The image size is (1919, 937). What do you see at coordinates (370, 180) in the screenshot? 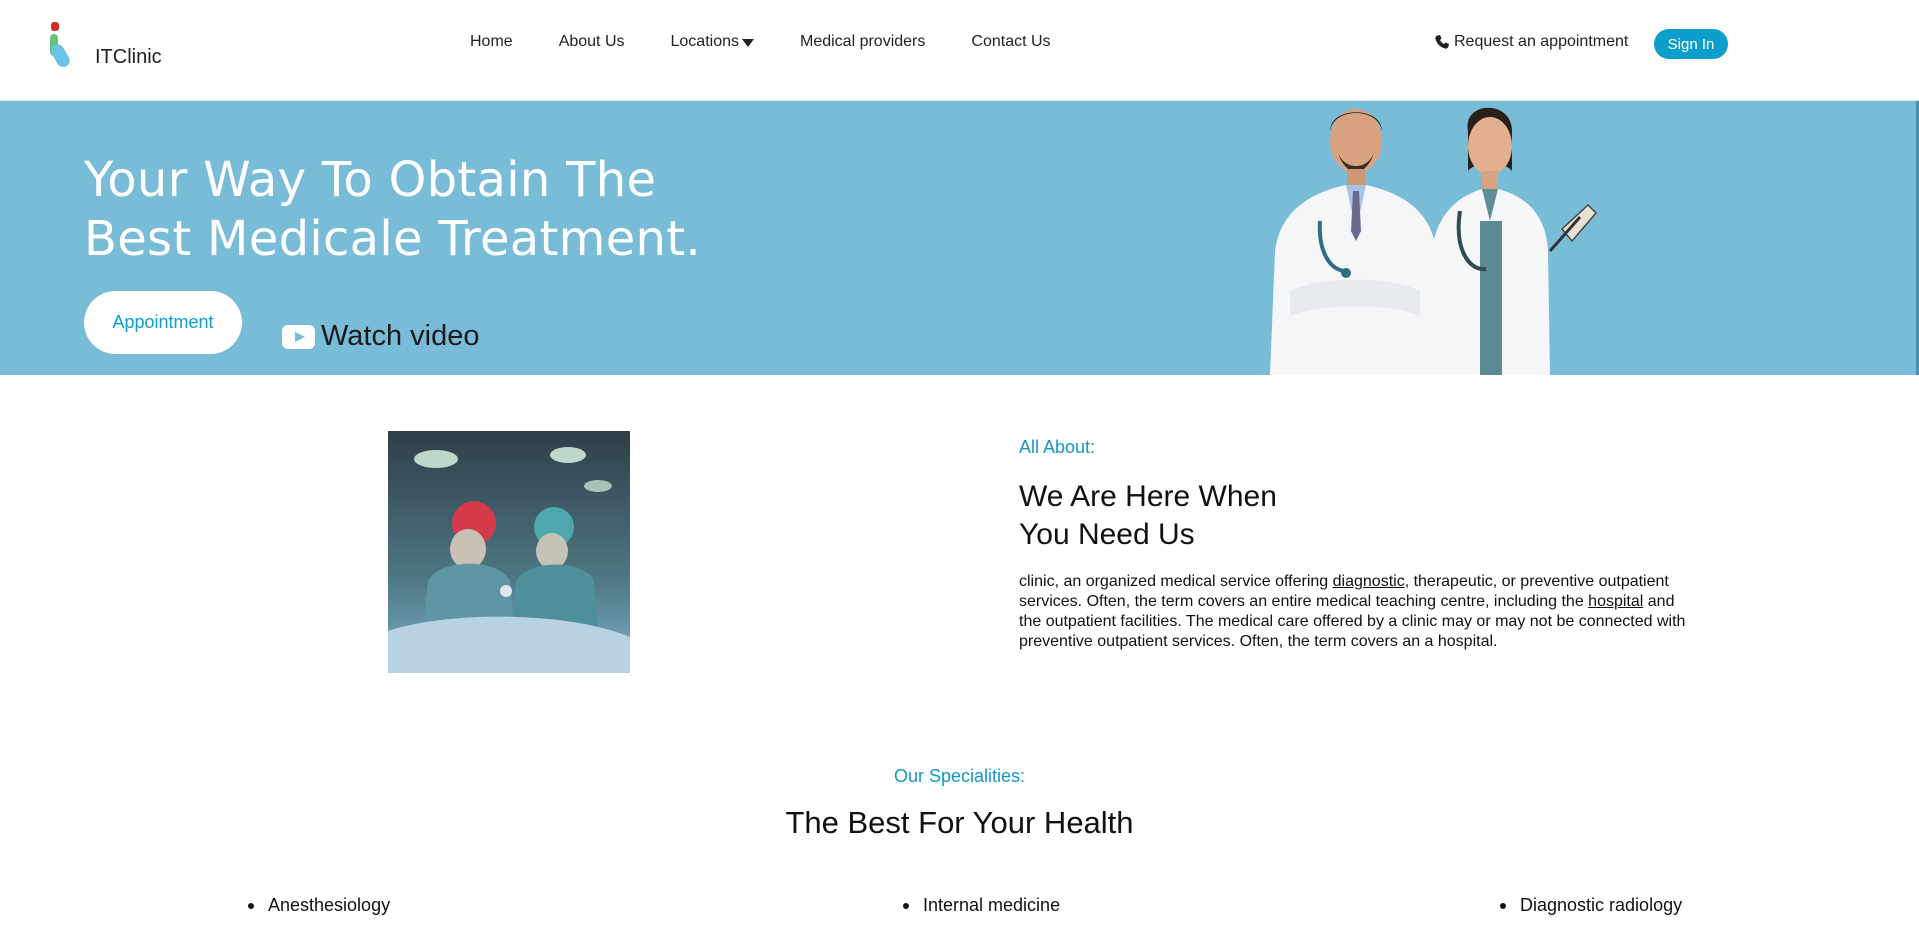
I see `hero-title-line1: Your Way To Obtain The` at bounding box center [370, 180].